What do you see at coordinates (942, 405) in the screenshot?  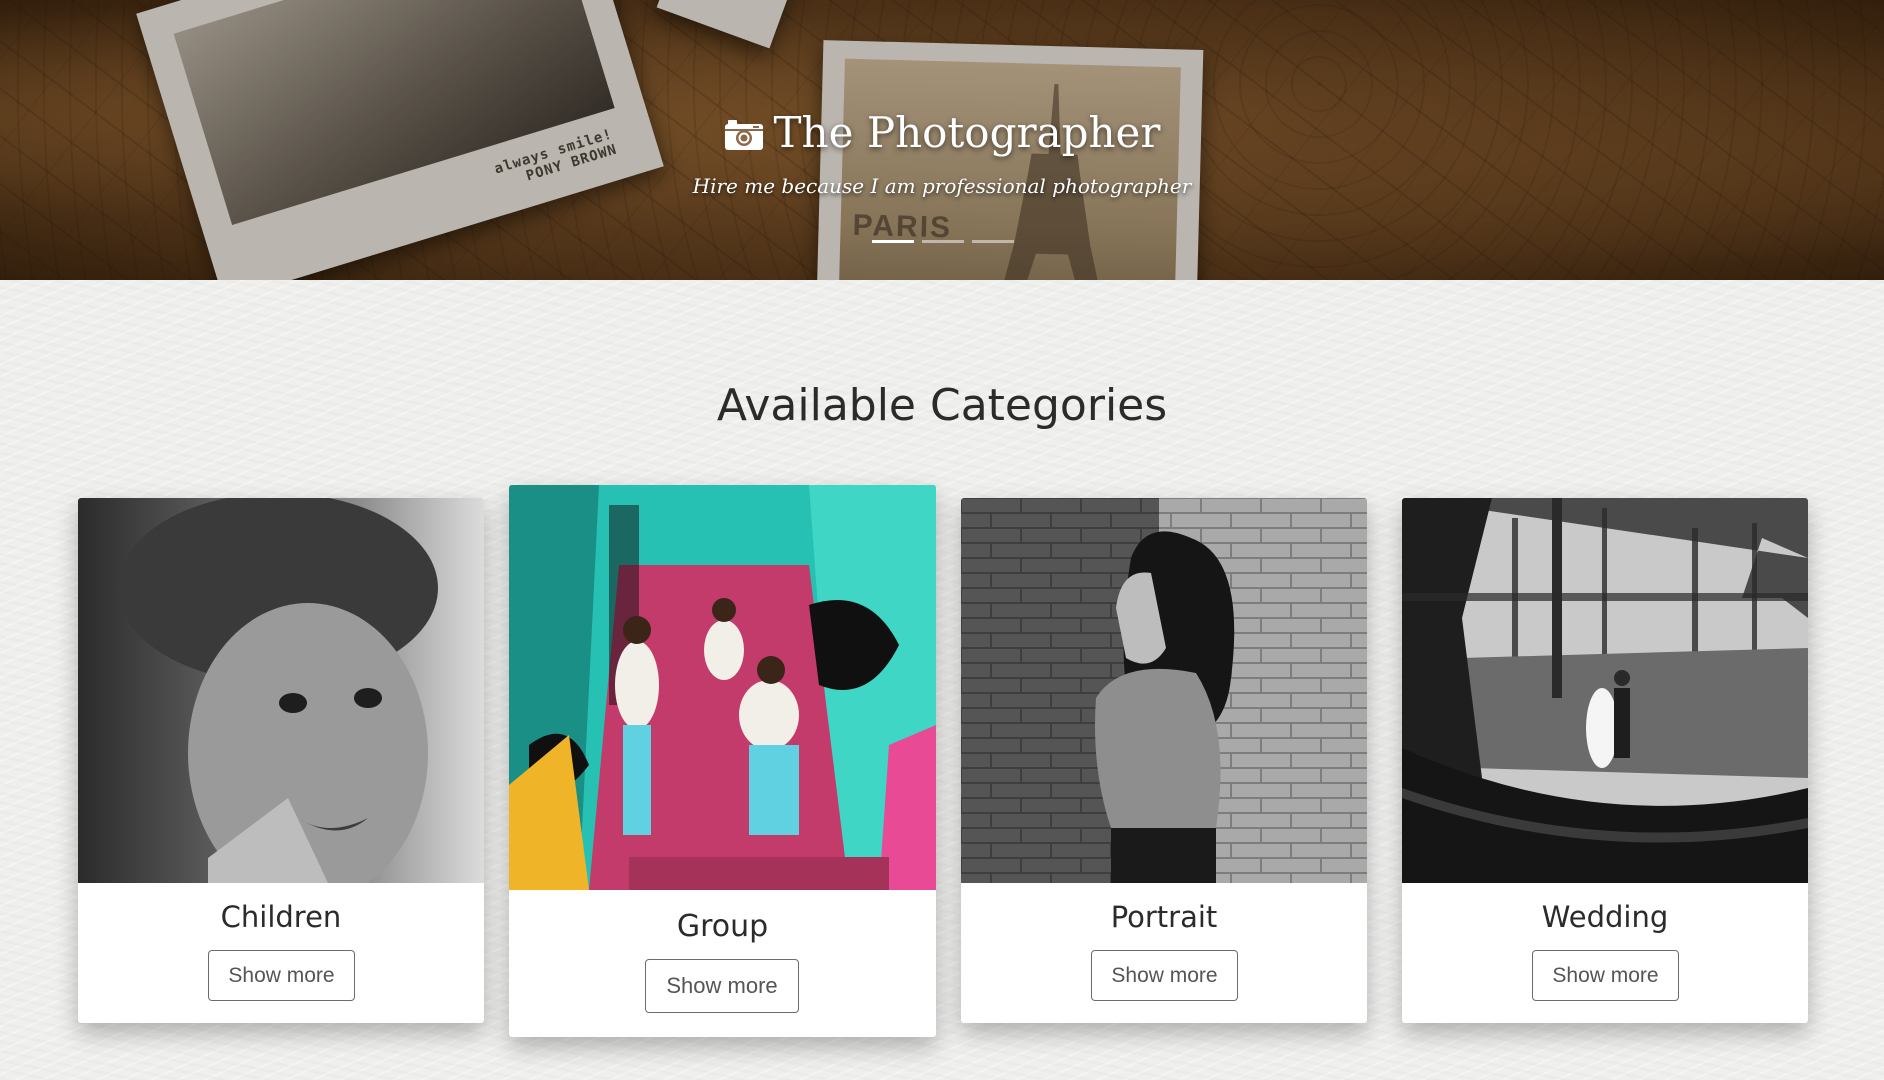 I see `section-title: Available Categories` at bounding box center [942, 405].